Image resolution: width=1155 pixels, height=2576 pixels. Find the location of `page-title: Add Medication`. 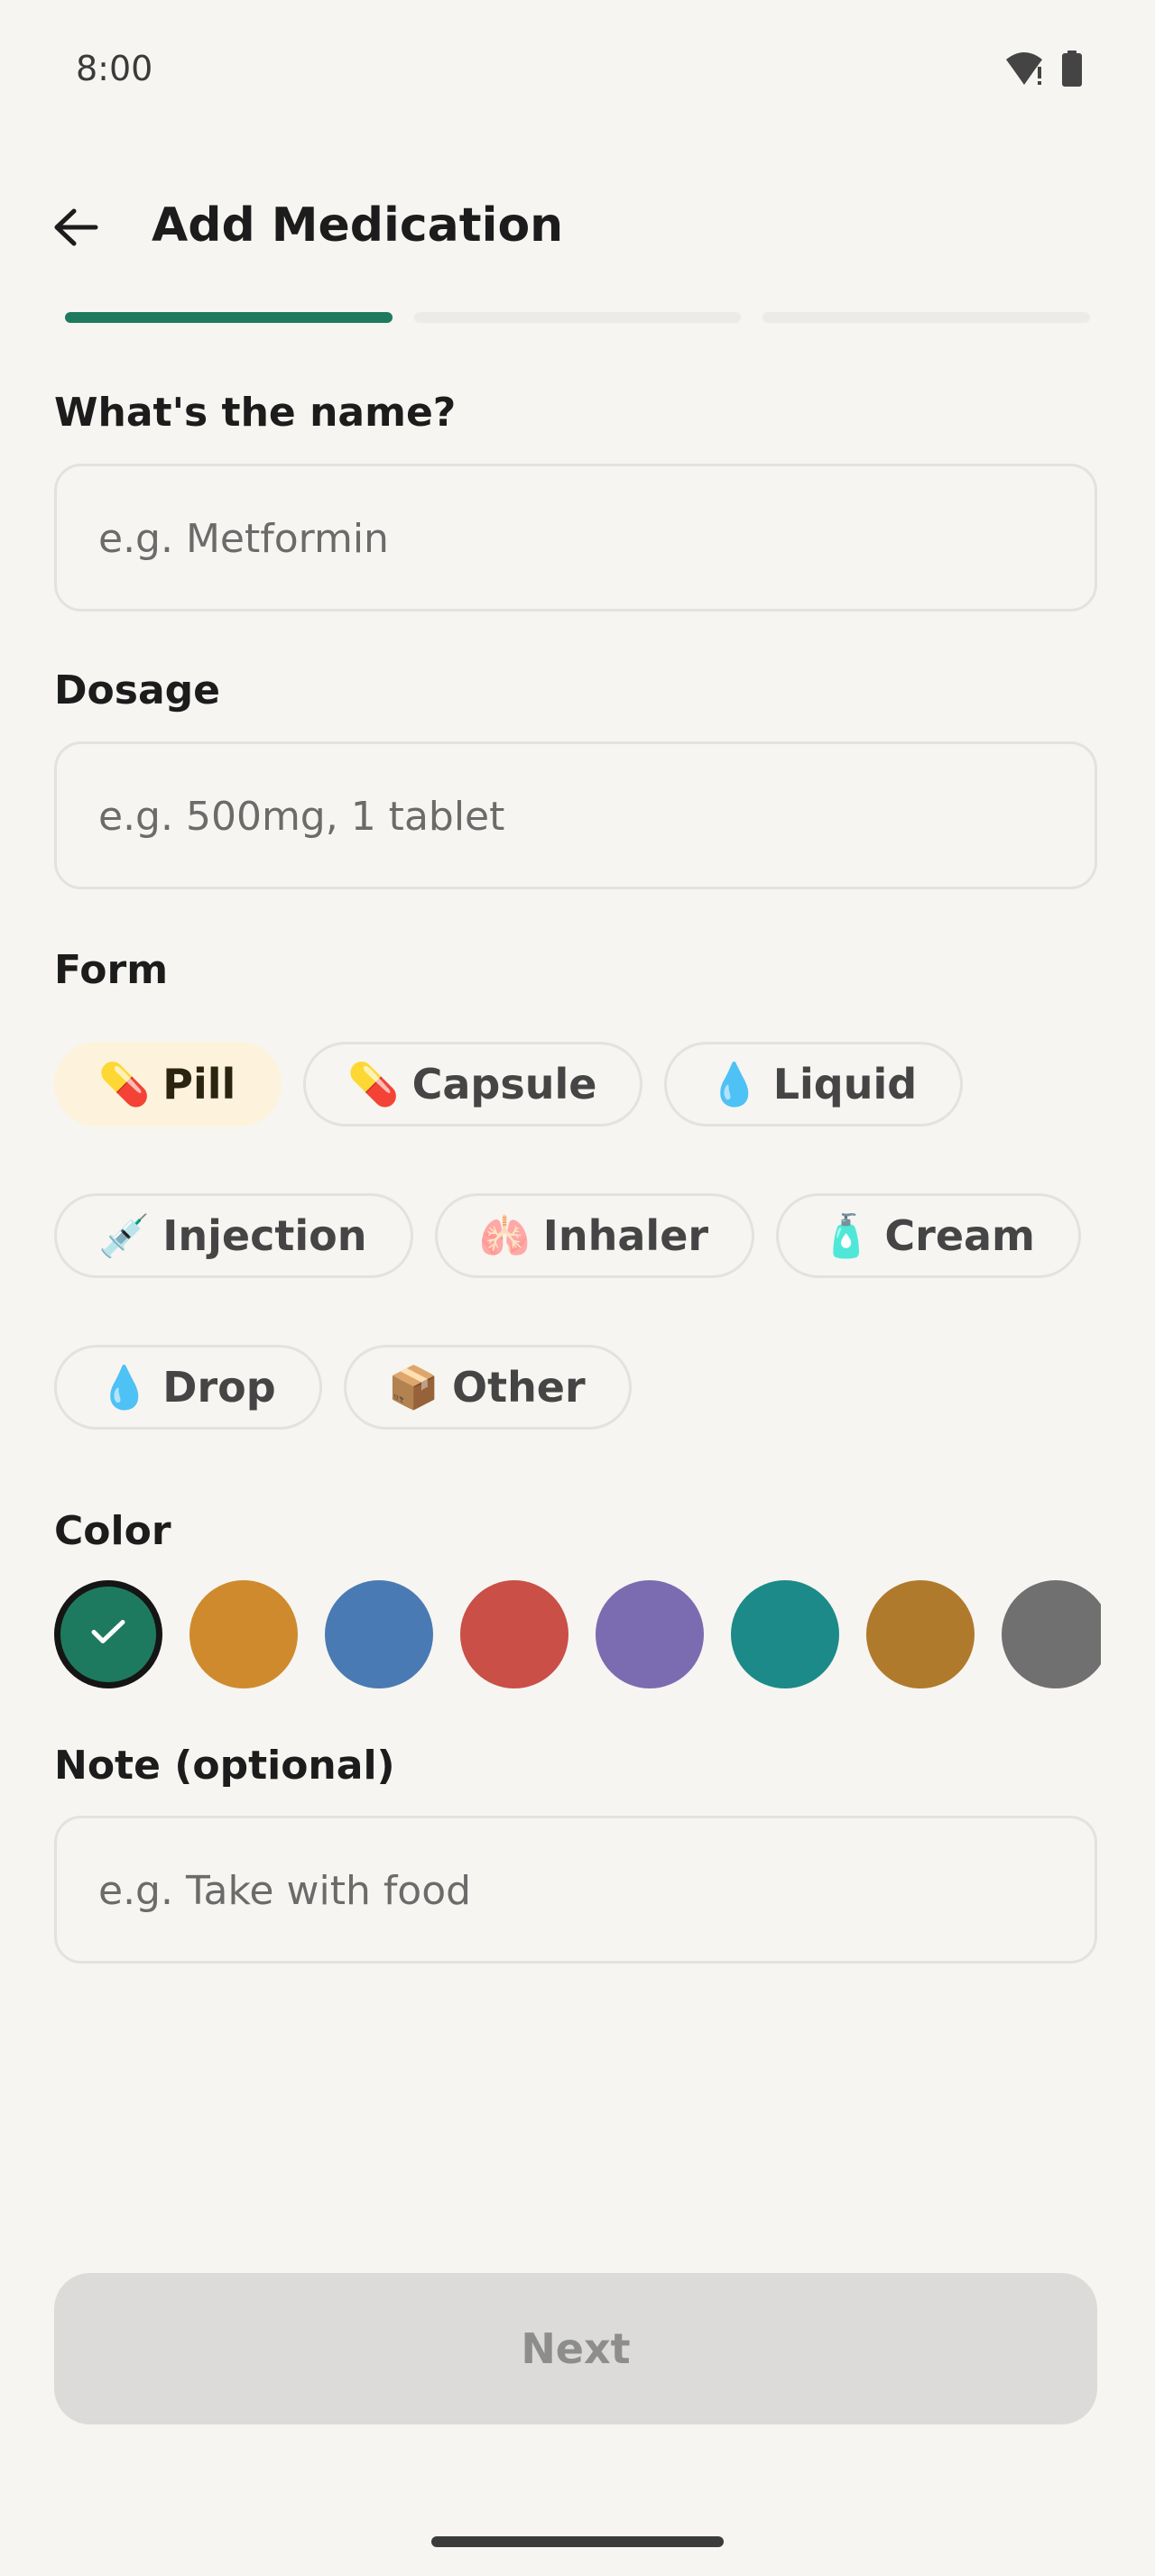

page-title: Add Medication is located at coordinates (358, 226).